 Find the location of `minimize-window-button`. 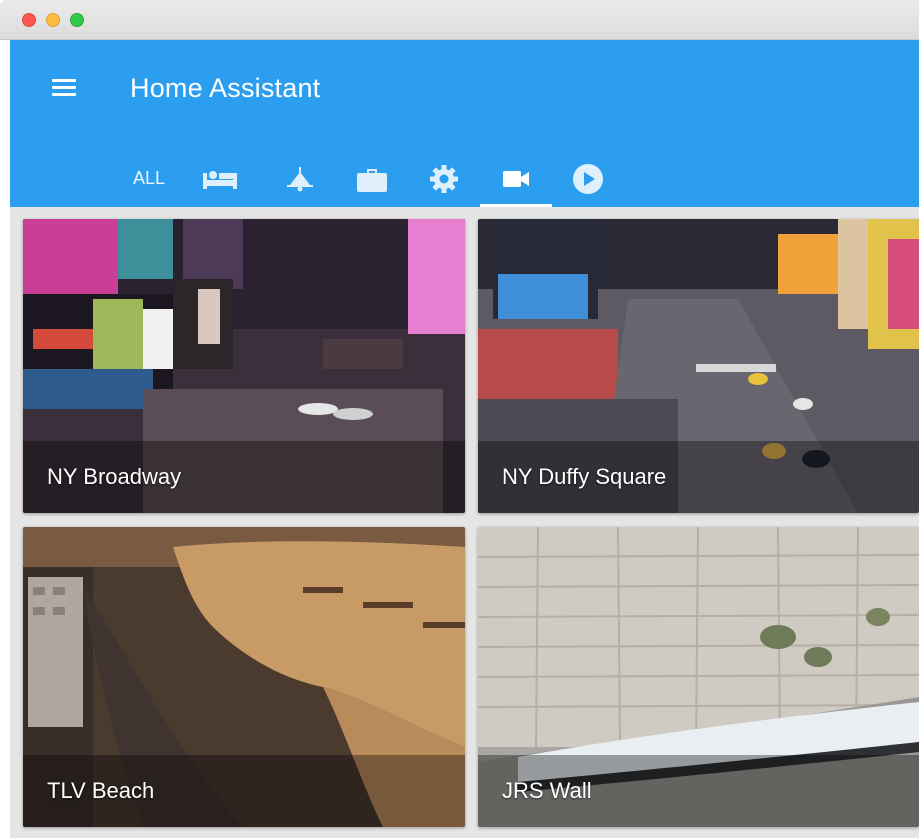

minimize-window-button is located at coordinates (53, 20).